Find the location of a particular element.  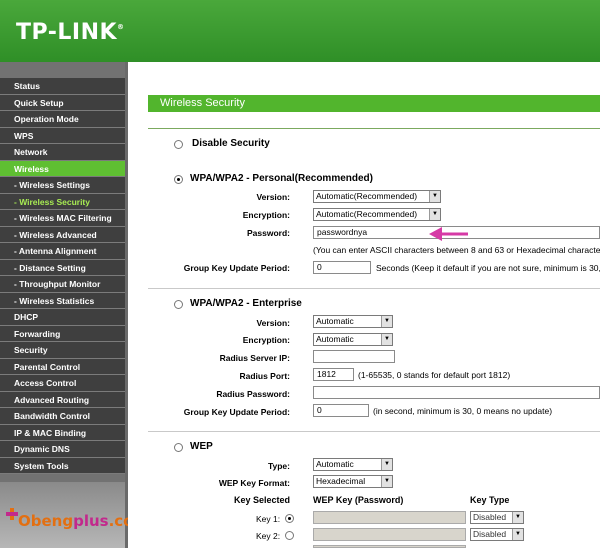

menu-access-control: Access Control is located at coordinates (62, 383).